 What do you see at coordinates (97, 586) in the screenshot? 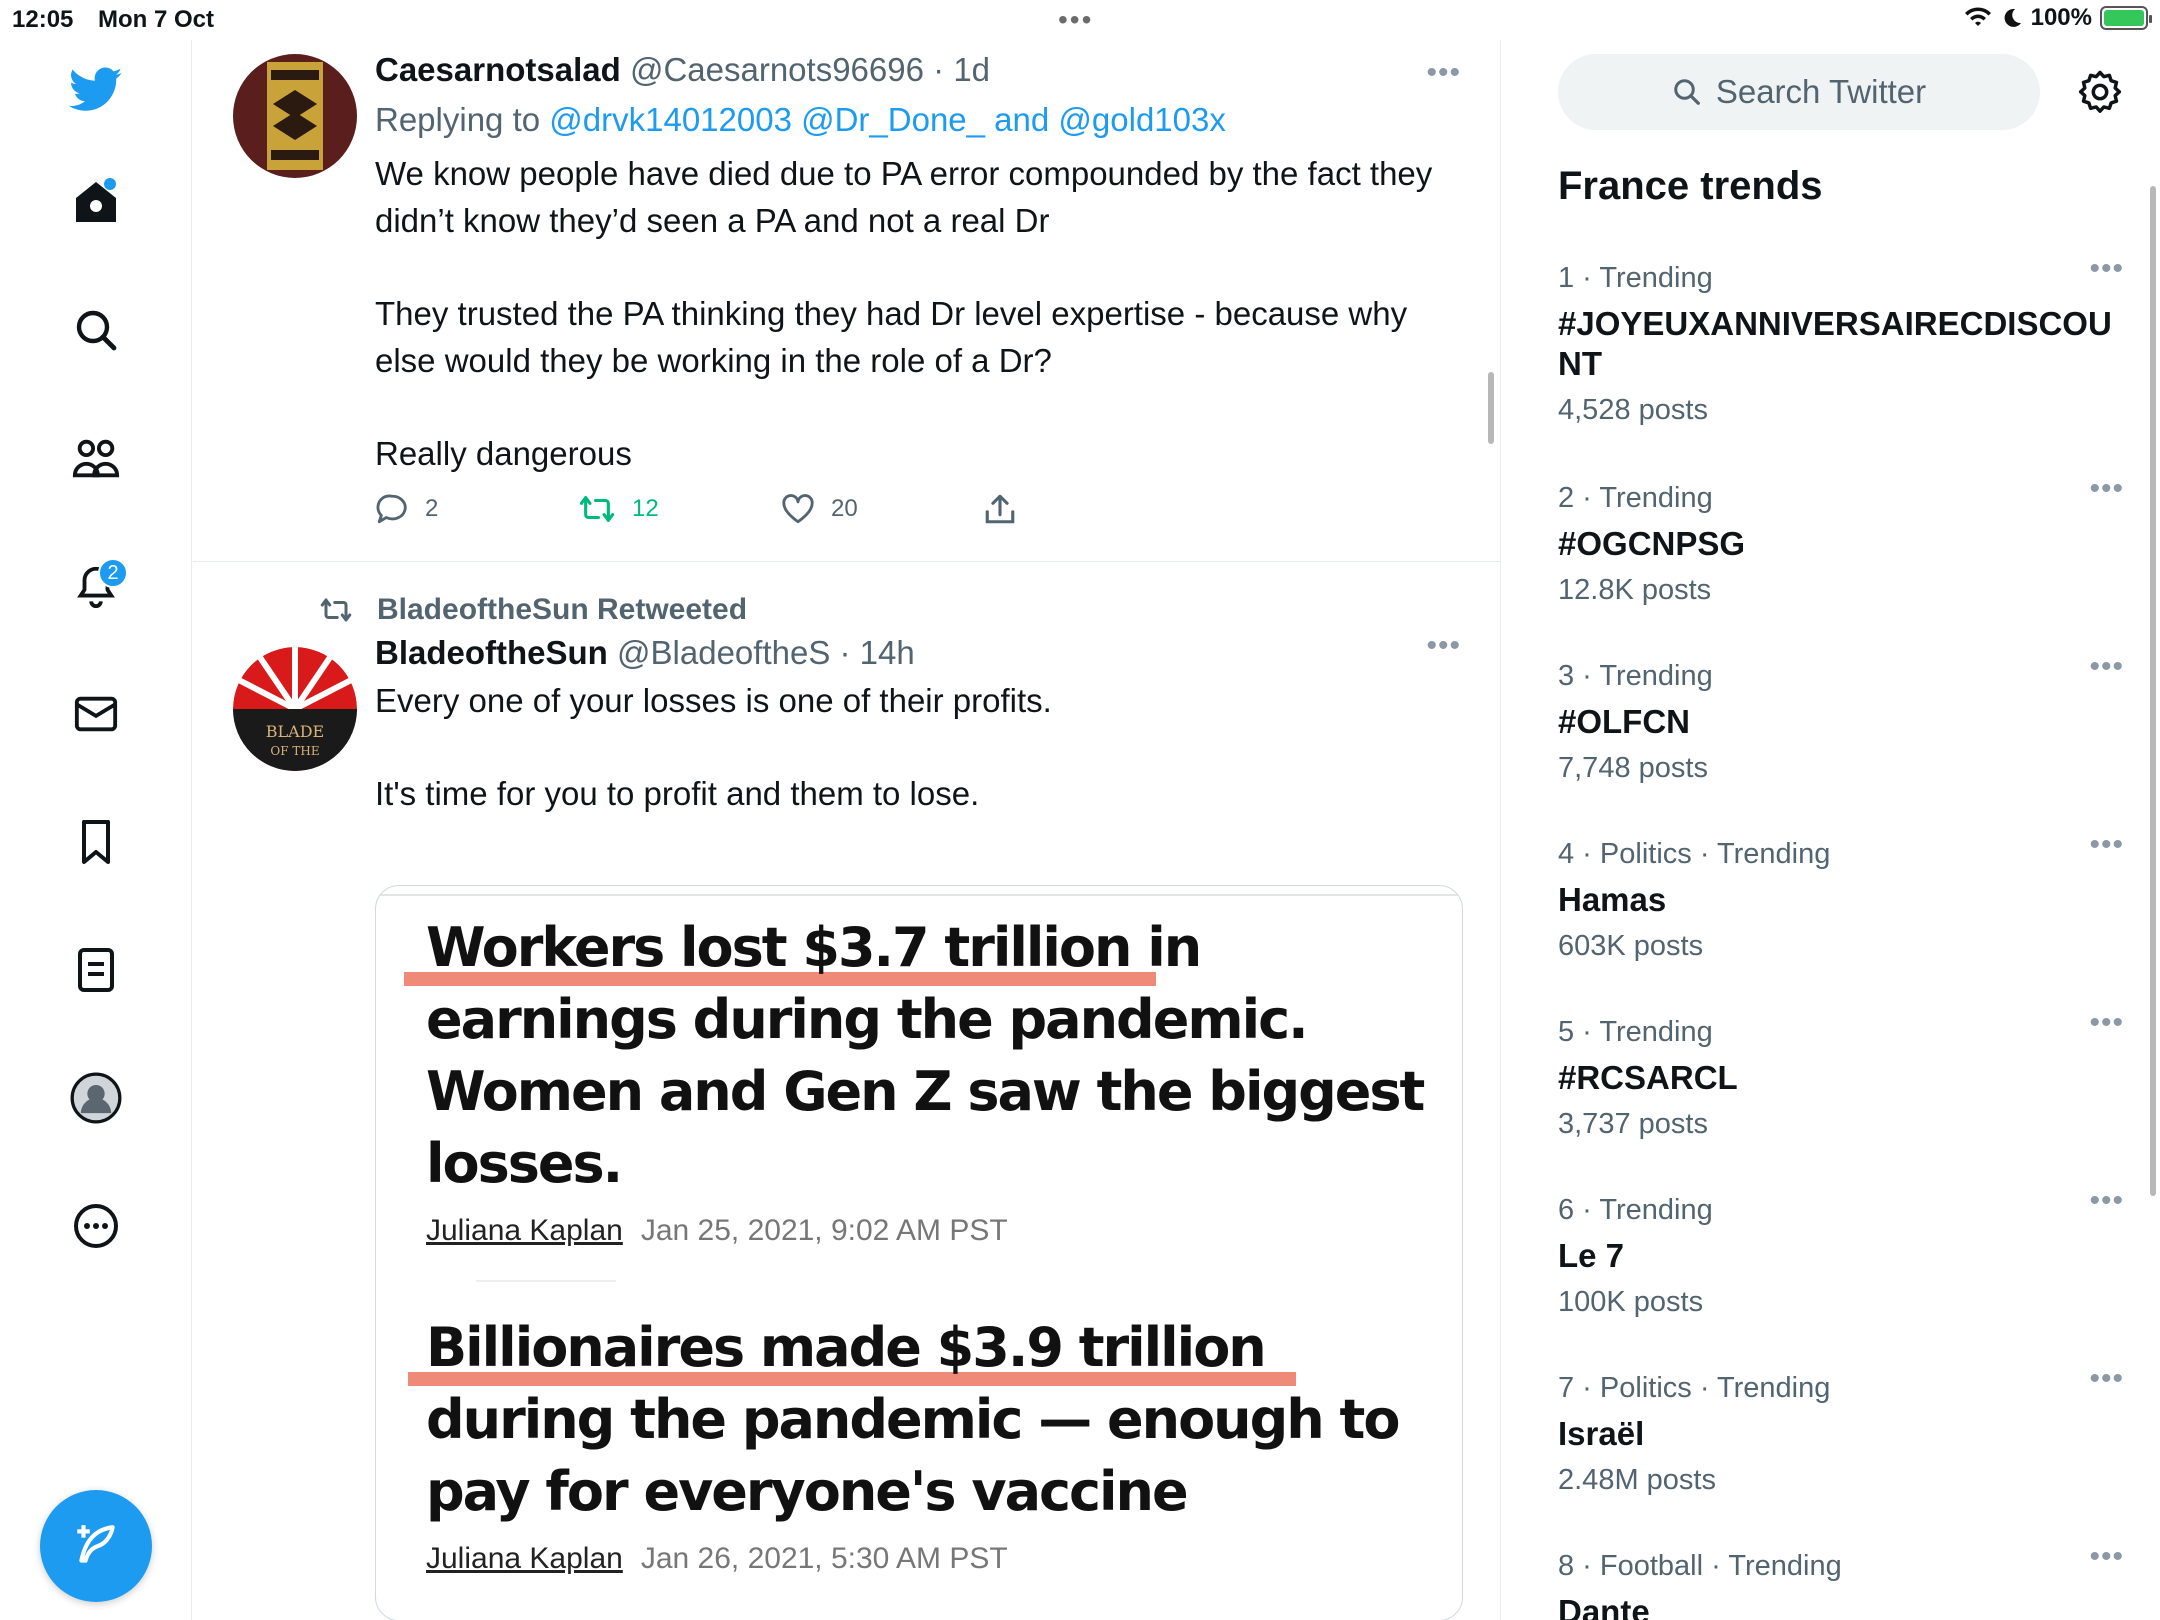
I see `notifications-bell-icon: 2` at bounding box center [97, 586].